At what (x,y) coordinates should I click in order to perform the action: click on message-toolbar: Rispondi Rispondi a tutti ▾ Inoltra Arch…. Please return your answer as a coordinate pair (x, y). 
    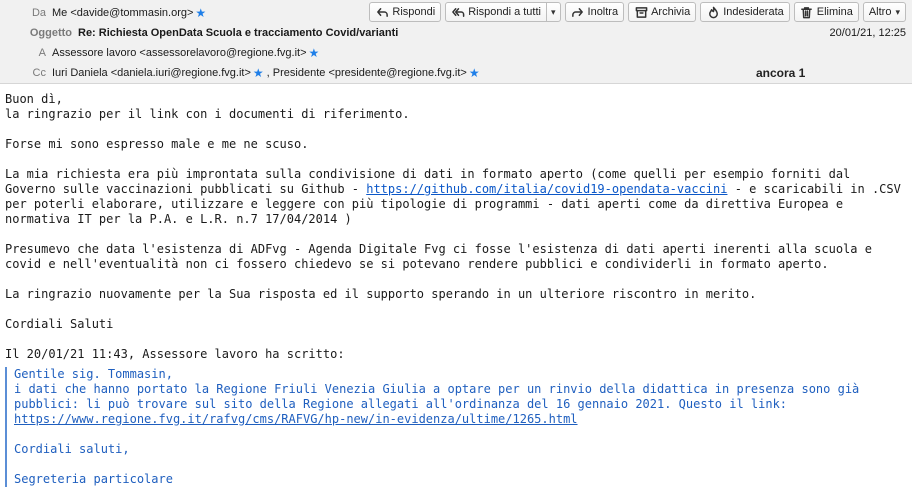
    Looking at the image, I should click on (637, 12).